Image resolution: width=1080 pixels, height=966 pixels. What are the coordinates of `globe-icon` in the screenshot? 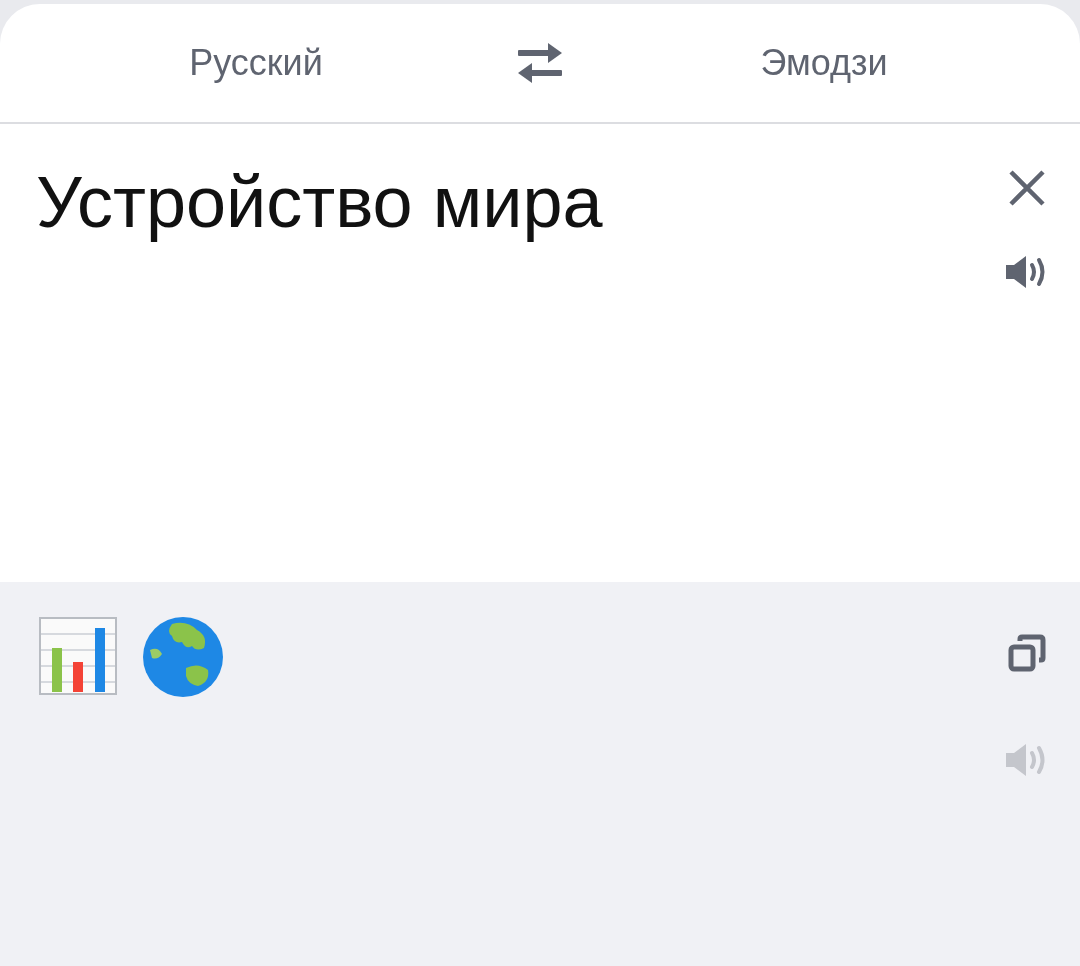 It's located at (183, 657).